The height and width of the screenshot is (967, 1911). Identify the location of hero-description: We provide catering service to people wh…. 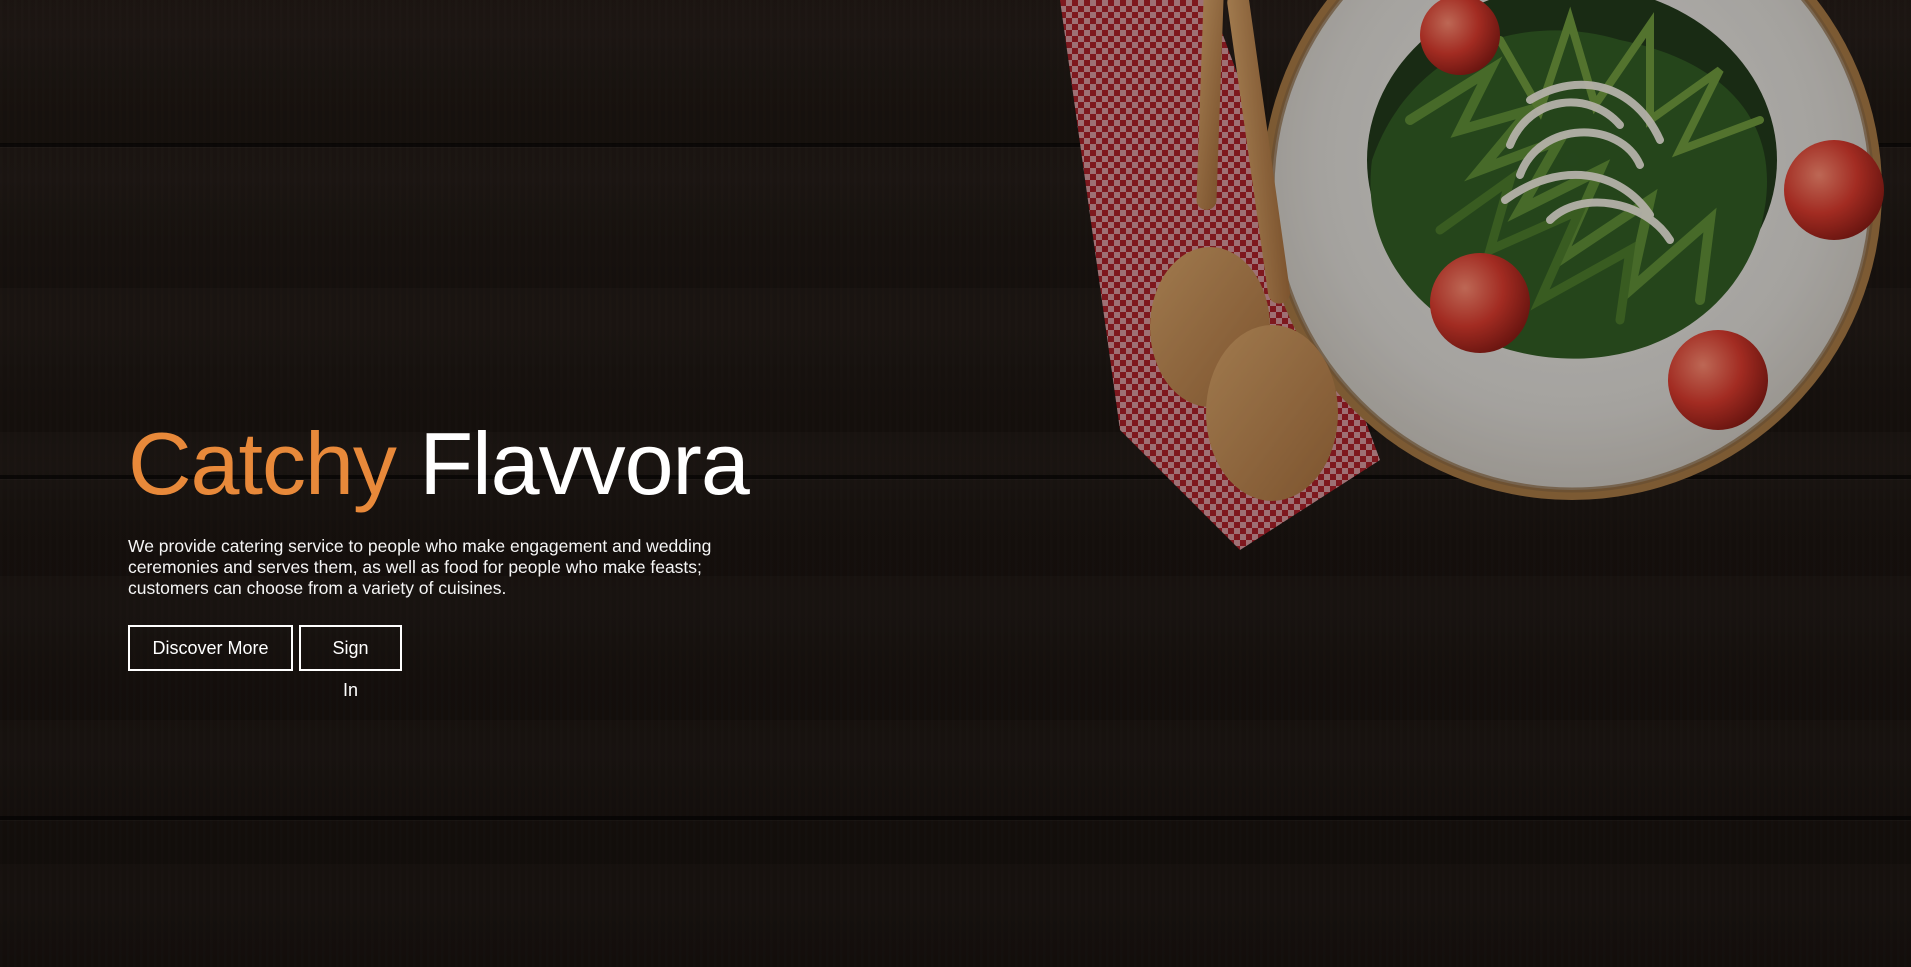
(420, 567).